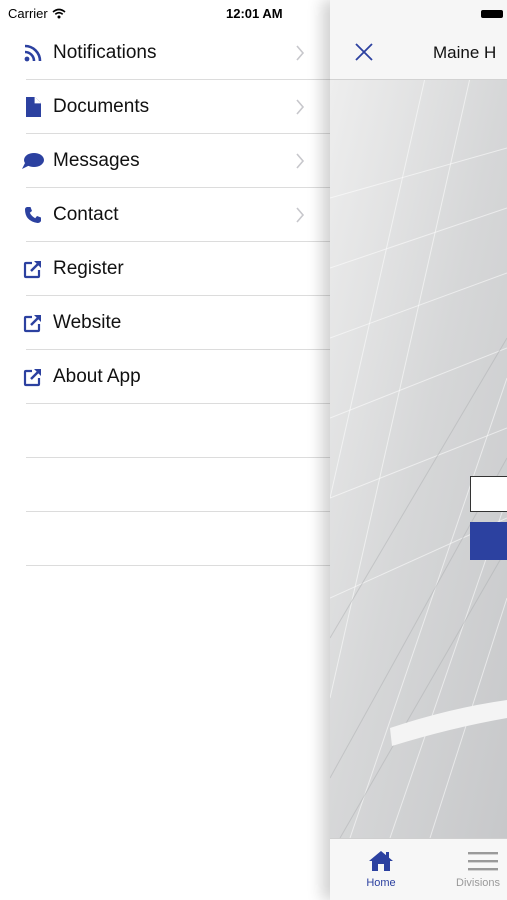 The image size is (507, 900). What do you see at coordinates (33, 107) in the screenshot?
I see `document-icon` at bounding box center [33, 107].